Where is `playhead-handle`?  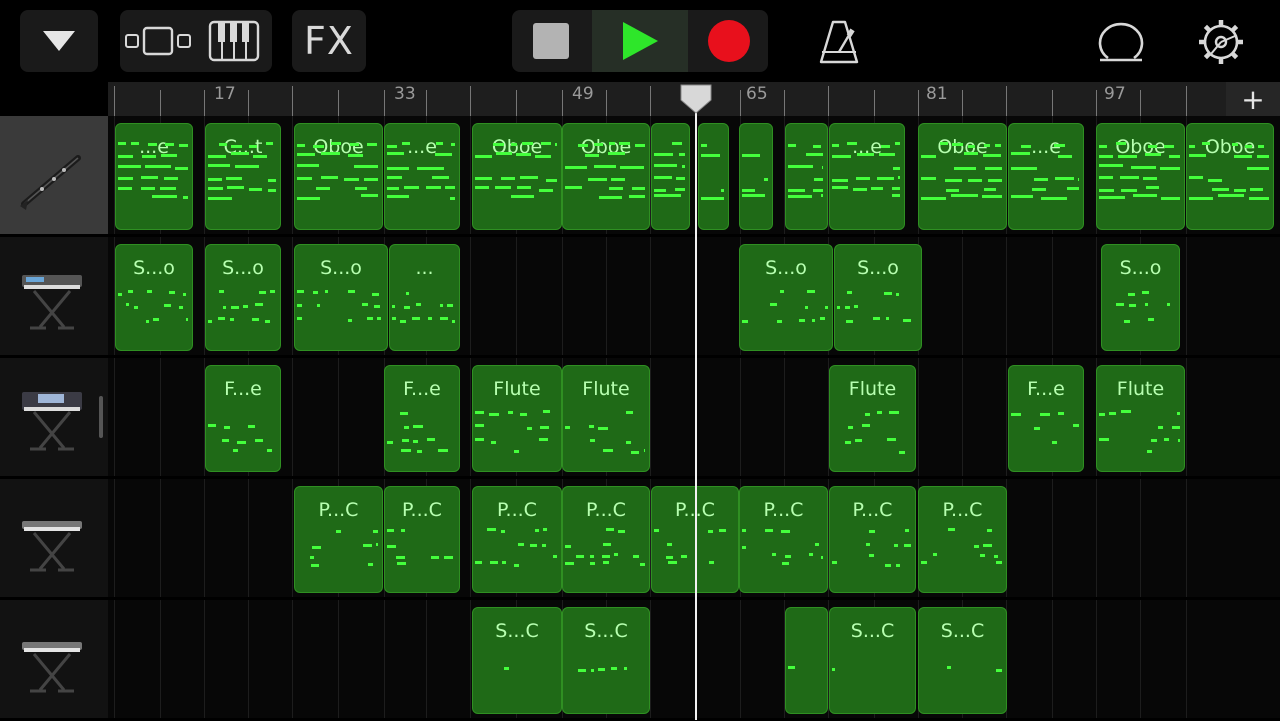 playhead-handle is located at coordinates (696, 99).